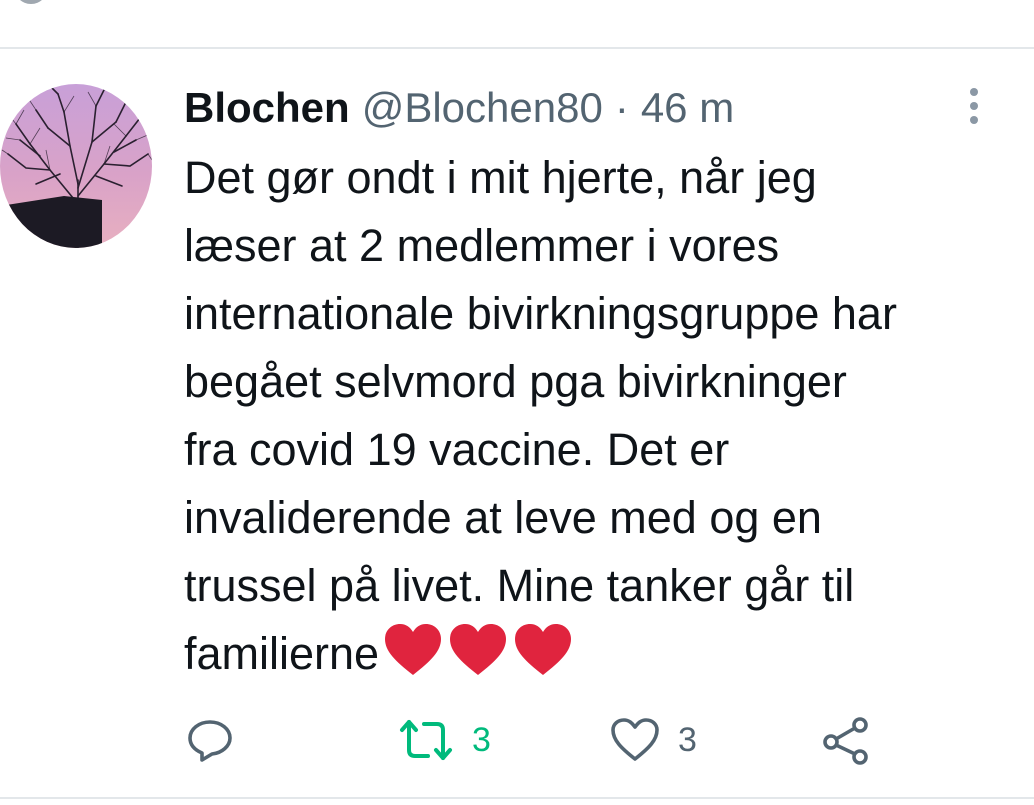 The width and height of the screenshot is (1034, 805). What do you see at coordinates (482, 245) in the screenshot?
I see `tweet-text-line: læser at 2 medlemmer i vores` at bounding box center [482, 245].